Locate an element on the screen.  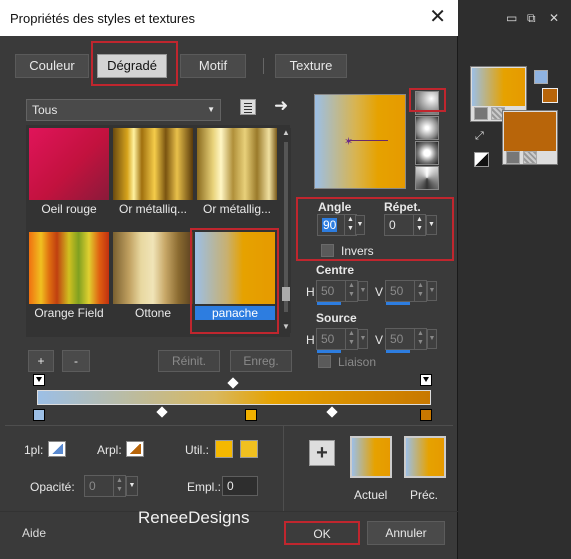
source-v-input: 50 ▲ ▼ is located at coordinates (406, 340).